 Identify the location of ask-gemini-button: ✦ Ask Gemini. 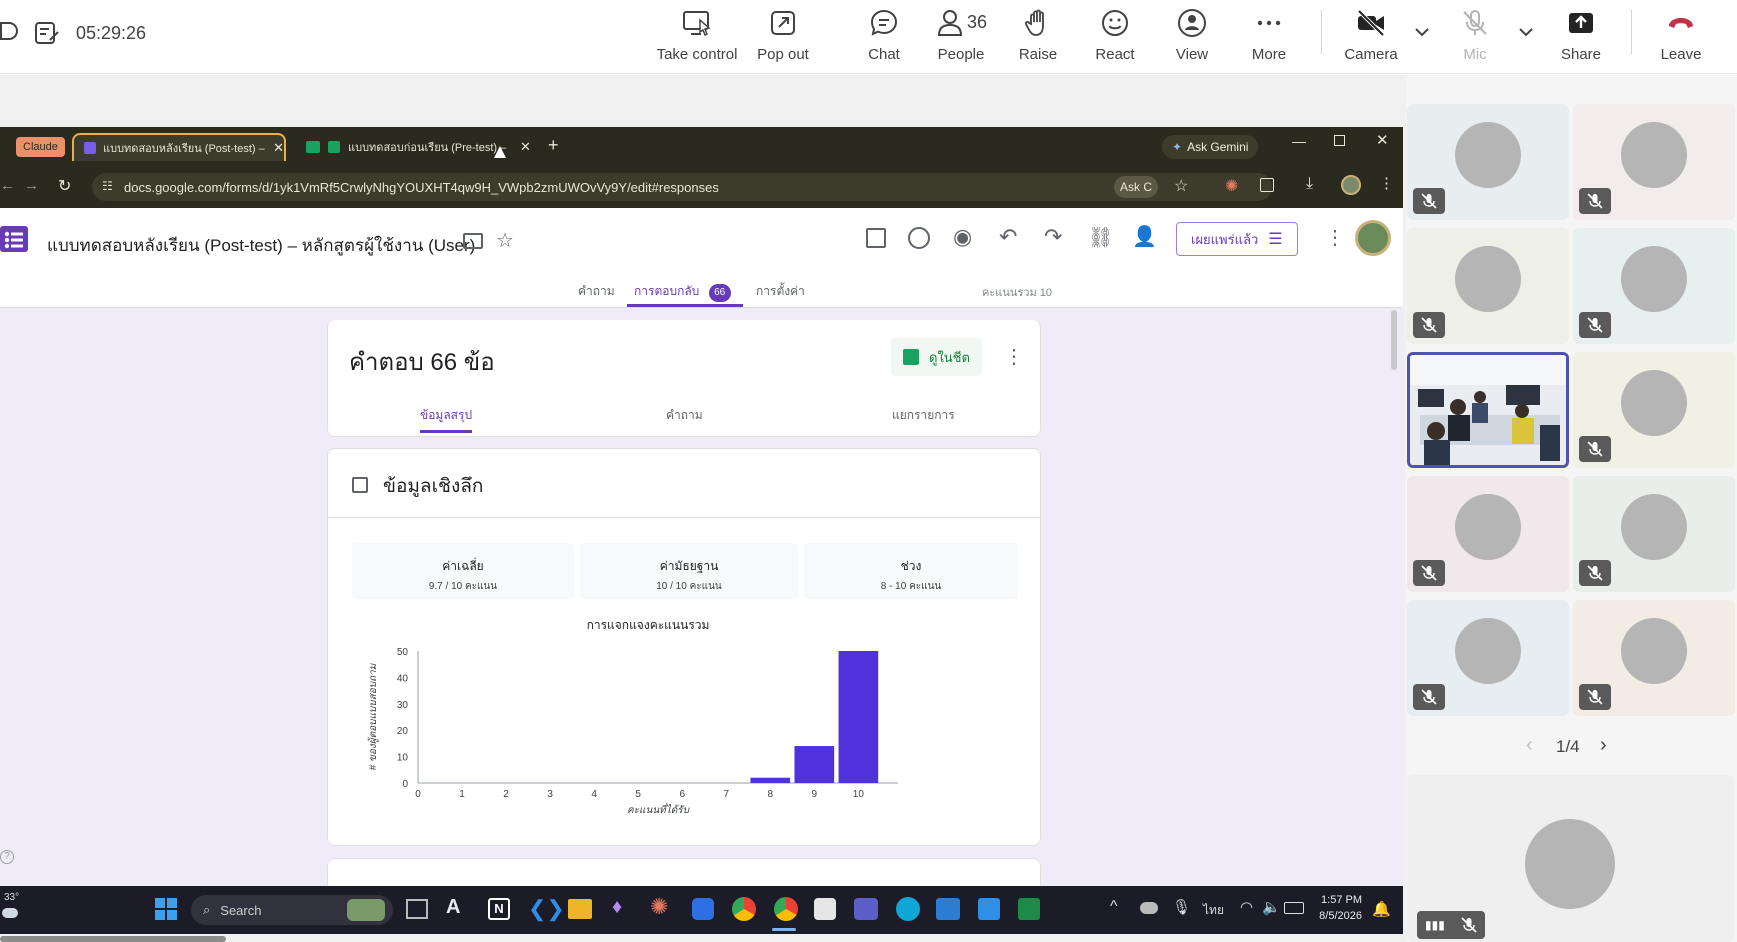
(1210, 147).